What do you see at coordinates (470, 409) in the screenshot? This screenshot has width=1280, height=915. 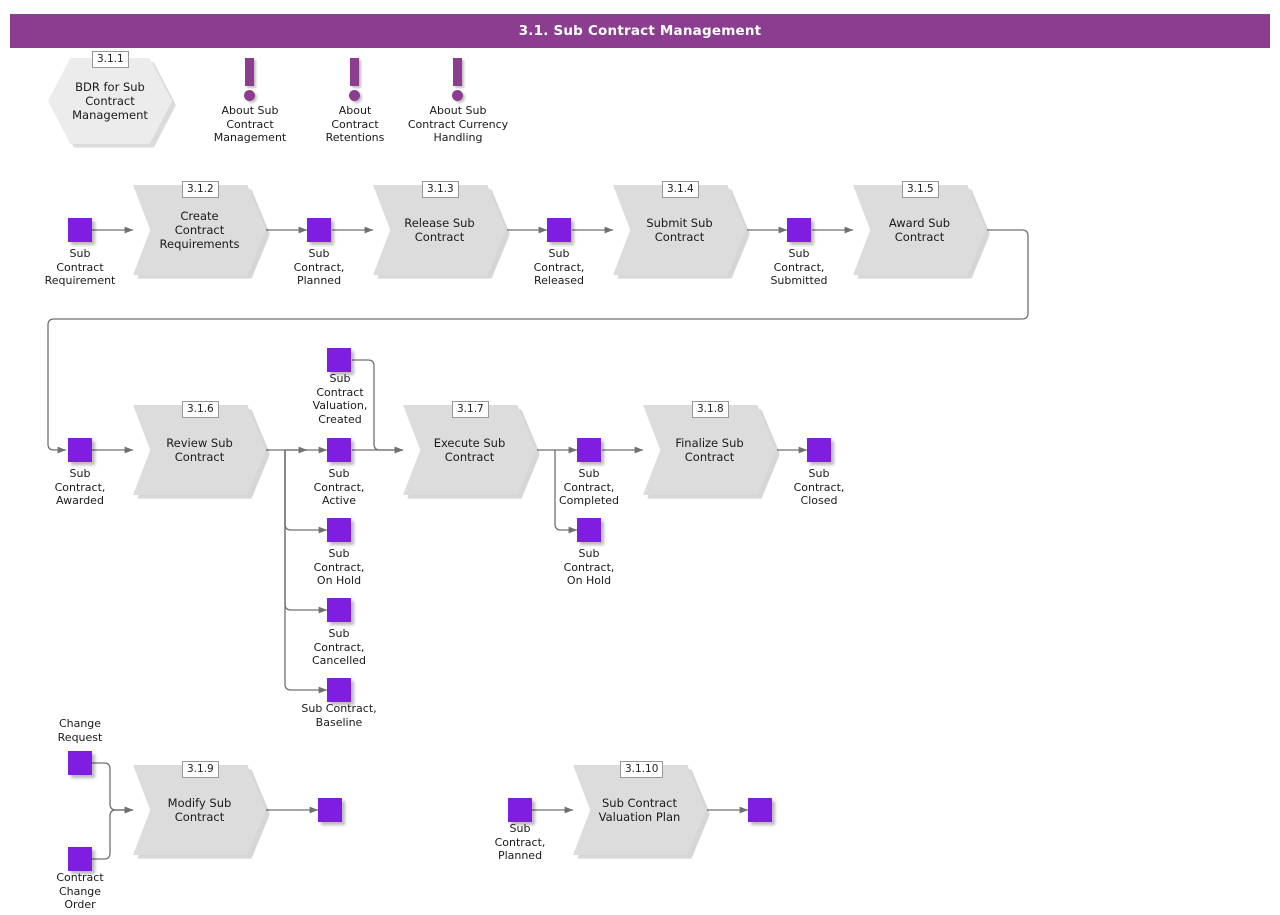 I see `badge-3-1-7: 3.1.7` at bounding box center [470, 409].